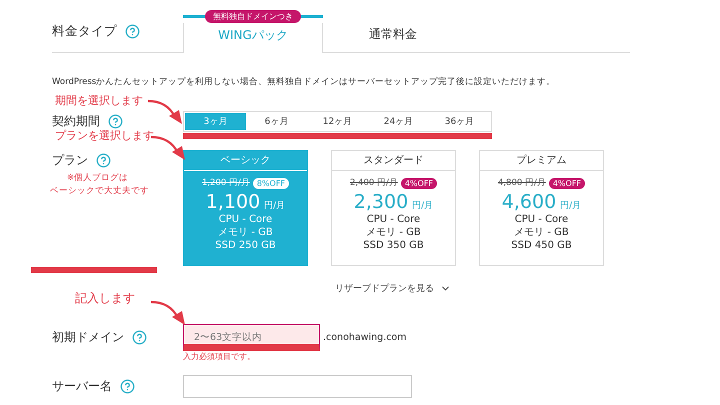 The height and width of the screenshot is (405, 720). I want to click on plan-price: 1,100, so click(233, 202).